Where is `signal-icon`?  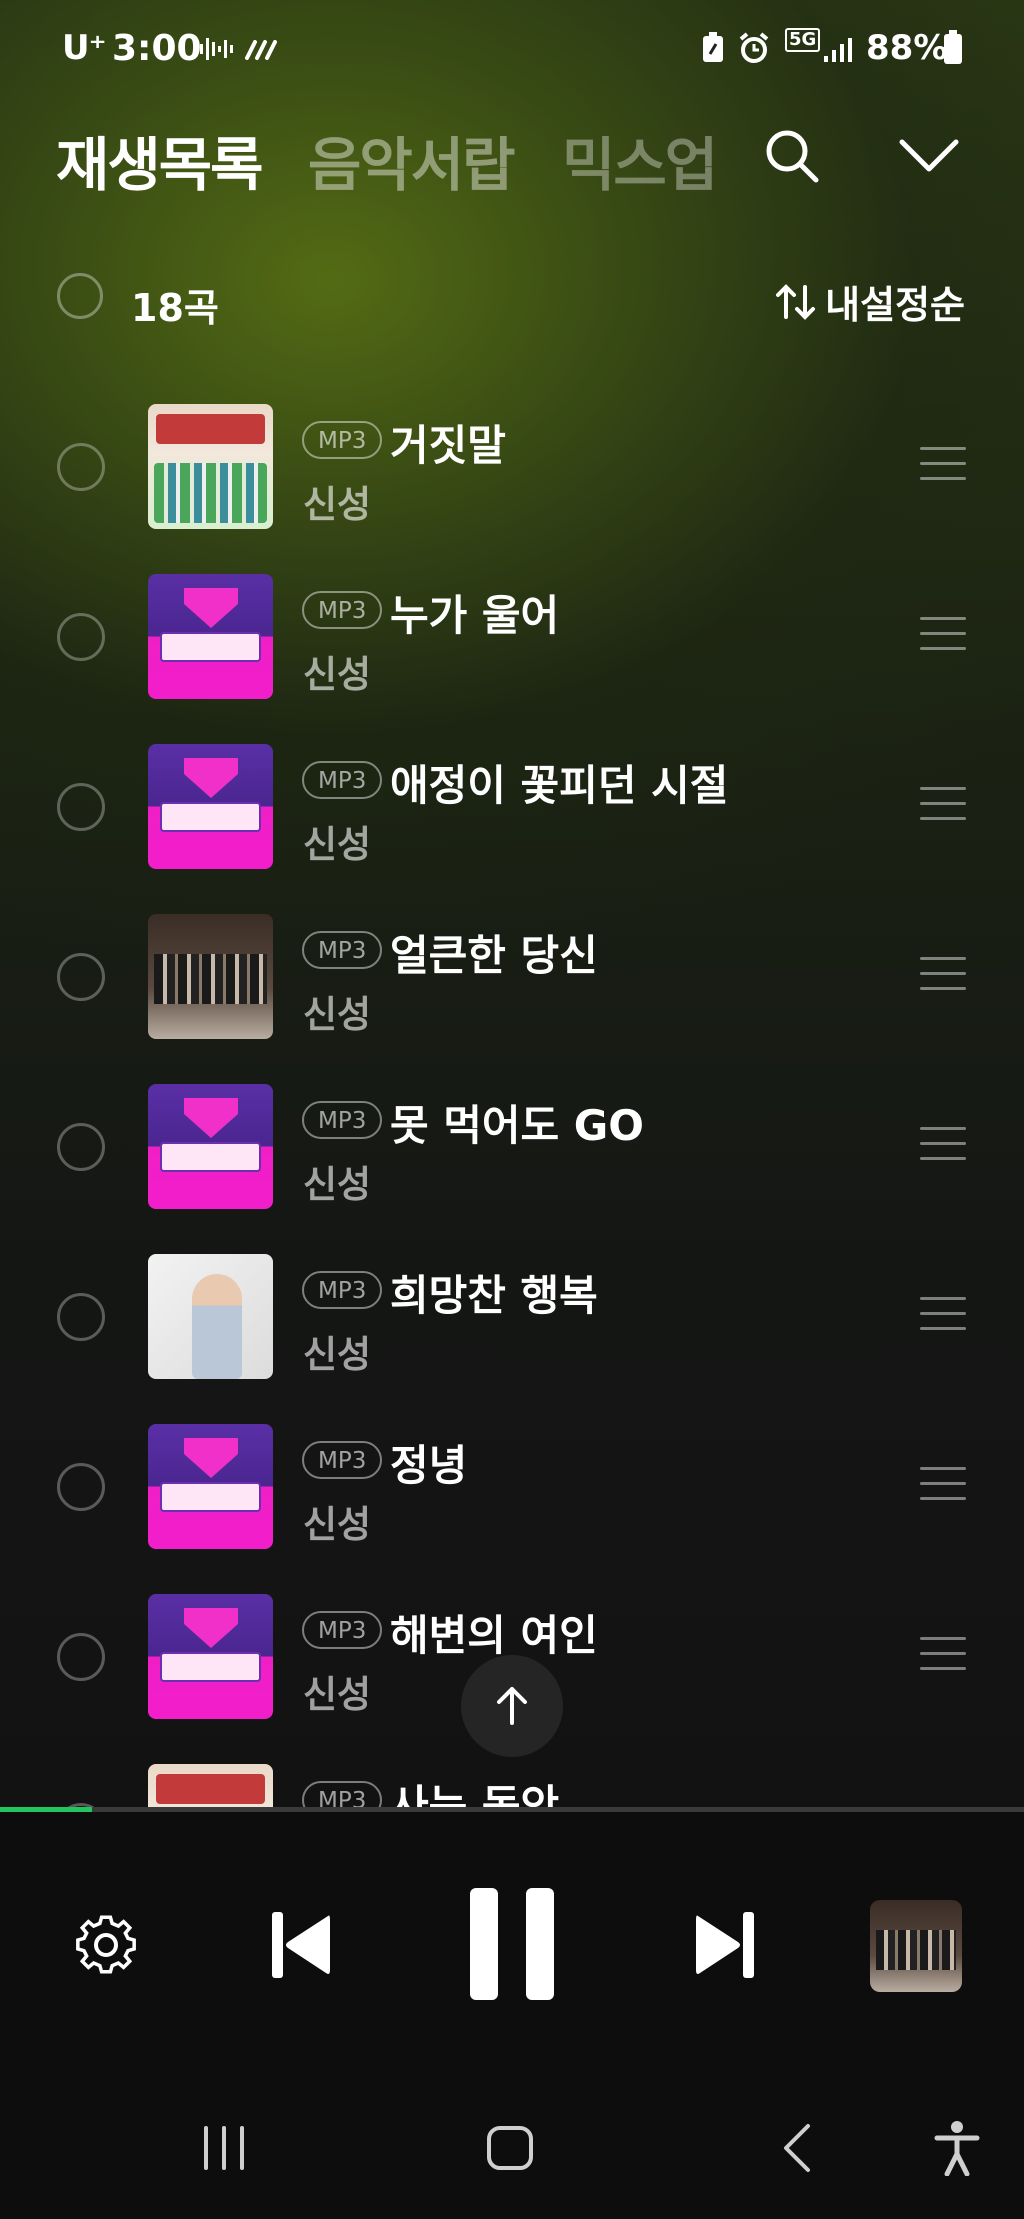
signal-icon is located at coordinates (838, 50).